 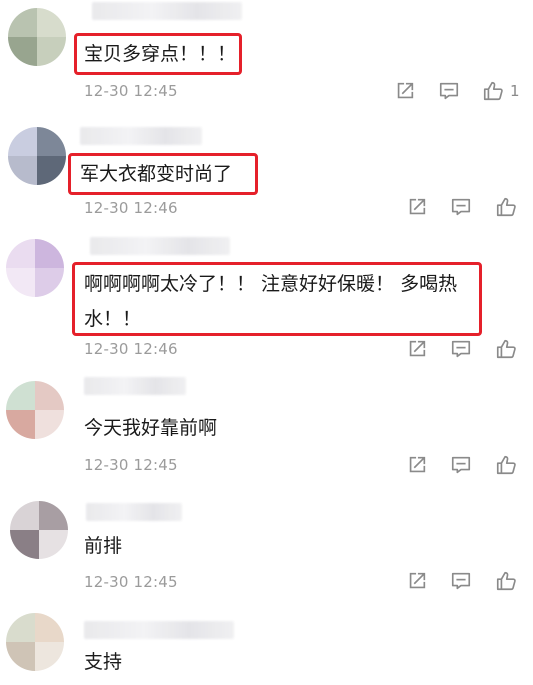 What do you see at coordinates (160, 54) in the screenshot?
I see `comment-text: 宝贝多穿点！！！` at bounding box center [160, 54].